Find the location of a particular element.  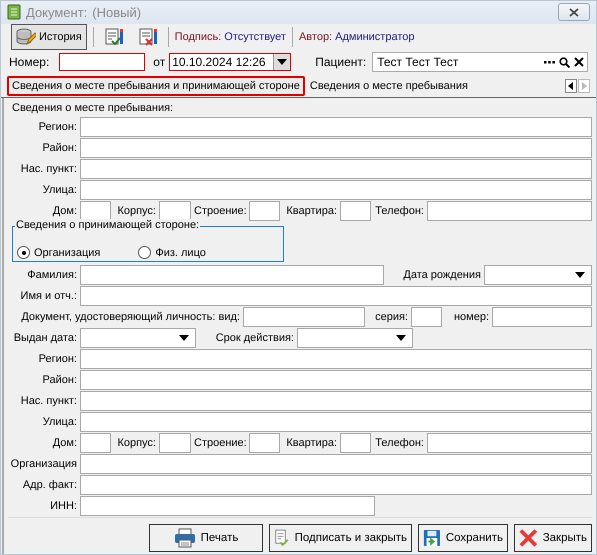

field-label: ИНН: is located at coordinates (63, 506).